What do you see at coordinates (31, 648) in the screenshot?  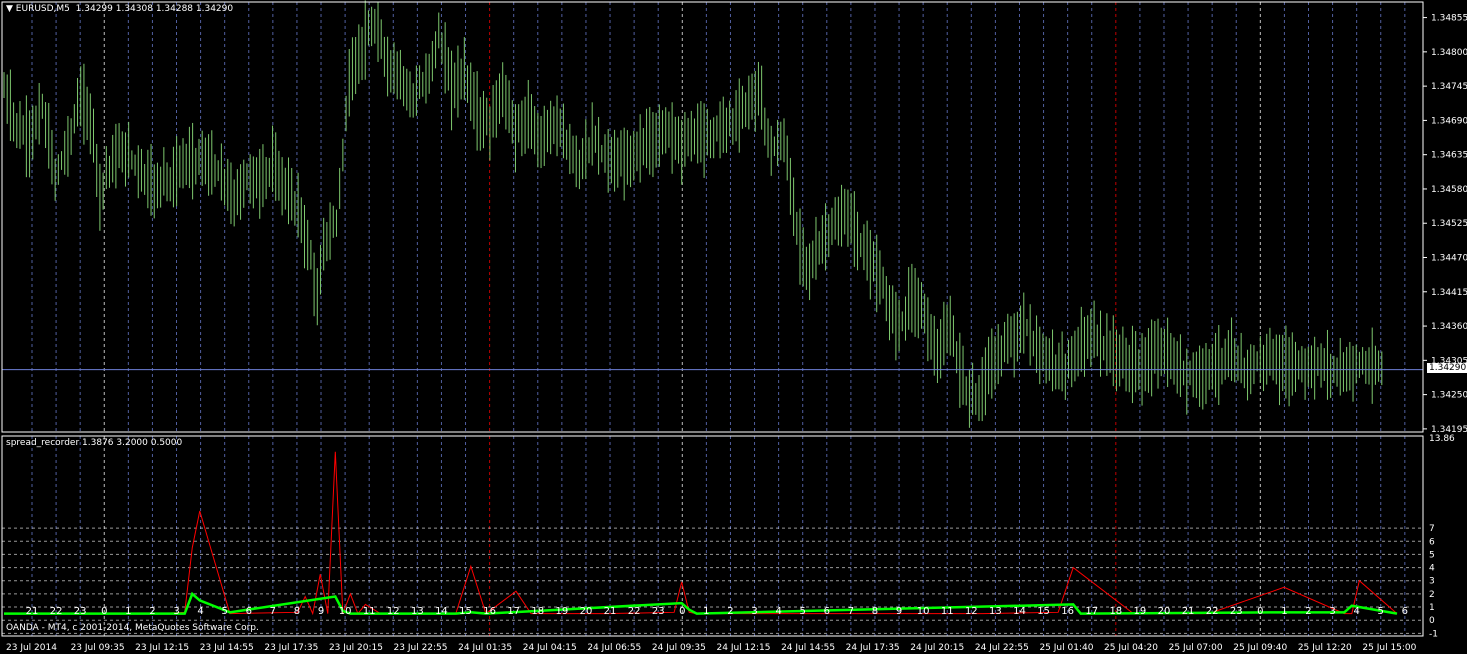 I see `date-tick-label: 23 Jul 2014` at bounding box center [31, 648].